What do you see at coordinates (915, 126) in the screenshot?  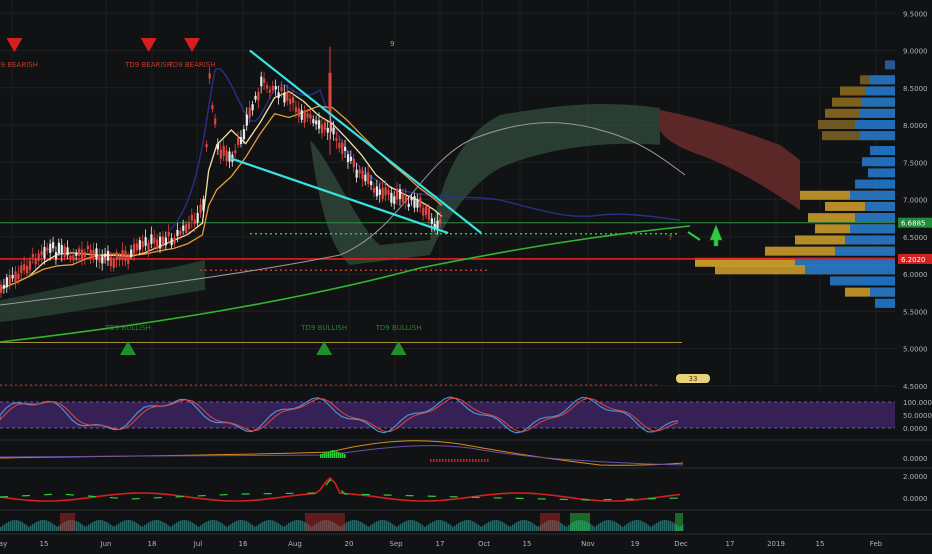 I see `price-tick-label: 8.0000` at bounding box center [915, 126].